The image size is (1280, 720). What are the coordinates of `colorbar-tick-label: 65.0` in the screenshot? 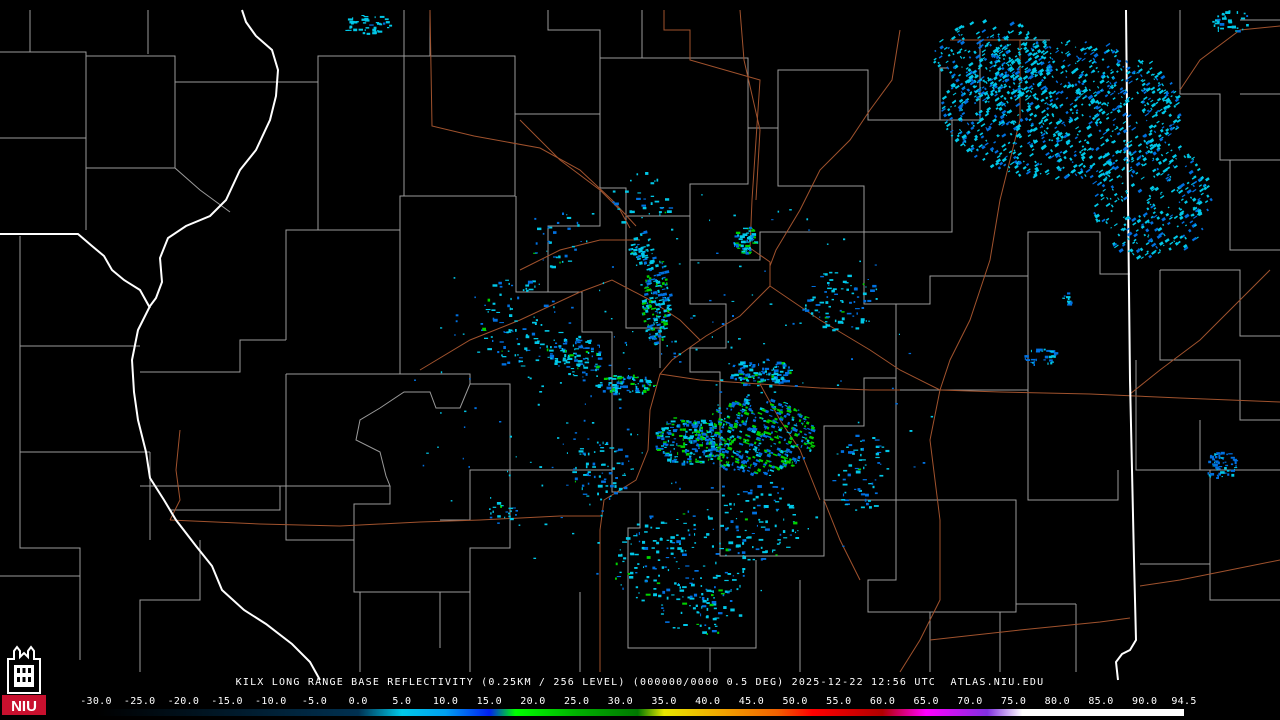 It's located at (926, 701).